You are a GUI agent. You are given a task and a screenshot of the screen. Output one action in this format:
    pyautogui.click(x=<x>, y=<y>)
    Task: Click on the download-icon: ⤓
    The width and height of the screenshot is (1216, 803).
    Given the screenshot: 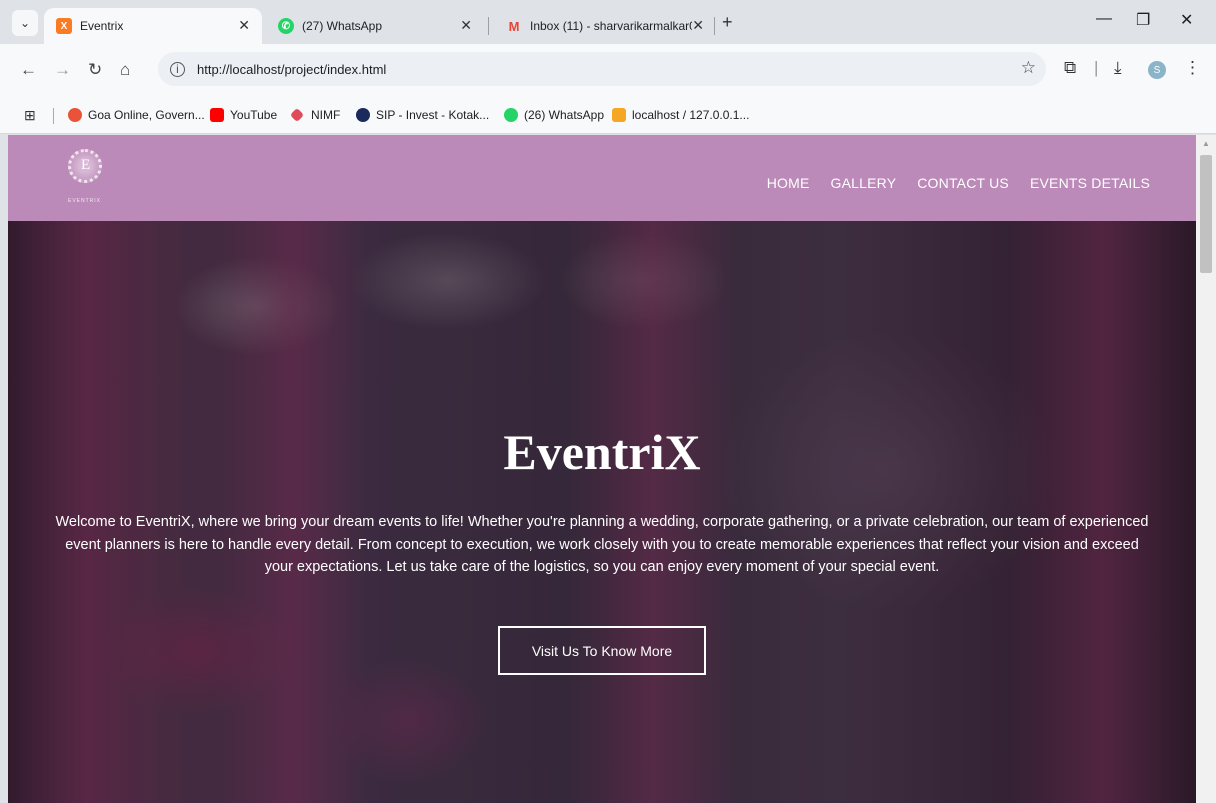 What is the action you would take?
    pyautogui.click(x=1118, y=68)
    